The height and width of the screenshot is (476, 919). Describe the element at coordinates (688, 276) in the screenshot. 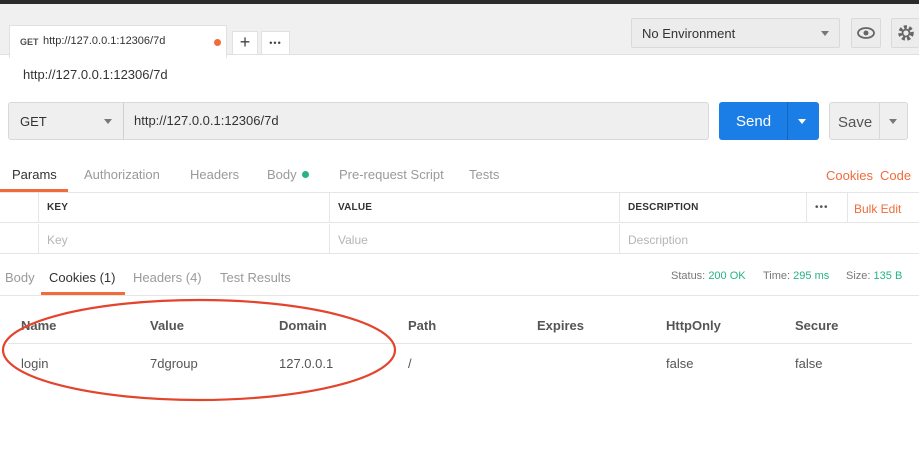

I see `status-label-text: Status:` at that location.